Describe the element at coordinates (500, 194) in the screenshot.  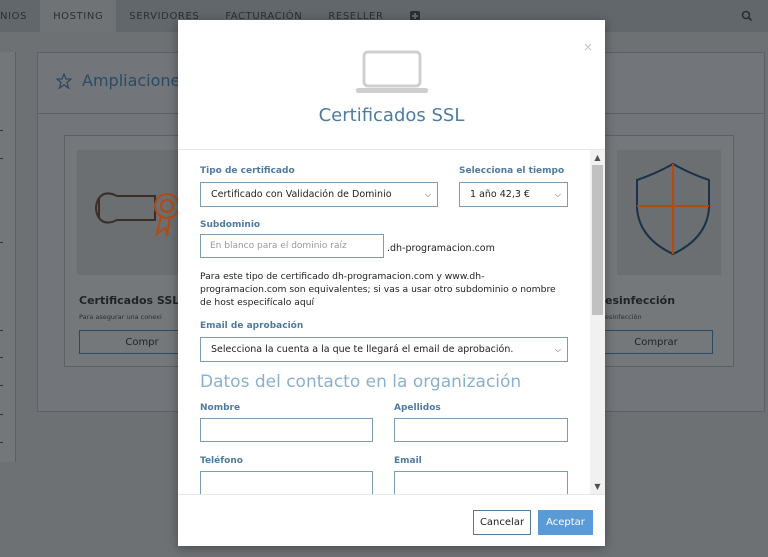
I see `time-value: 1 año 42,3 €` at that location.